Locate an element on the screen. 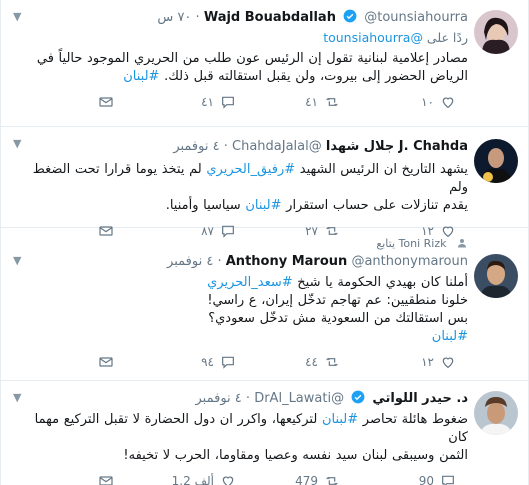 Image resolution: width=529 pixels, height=485 pixels. reply-count: 90 is located at coordinates (426, 479).